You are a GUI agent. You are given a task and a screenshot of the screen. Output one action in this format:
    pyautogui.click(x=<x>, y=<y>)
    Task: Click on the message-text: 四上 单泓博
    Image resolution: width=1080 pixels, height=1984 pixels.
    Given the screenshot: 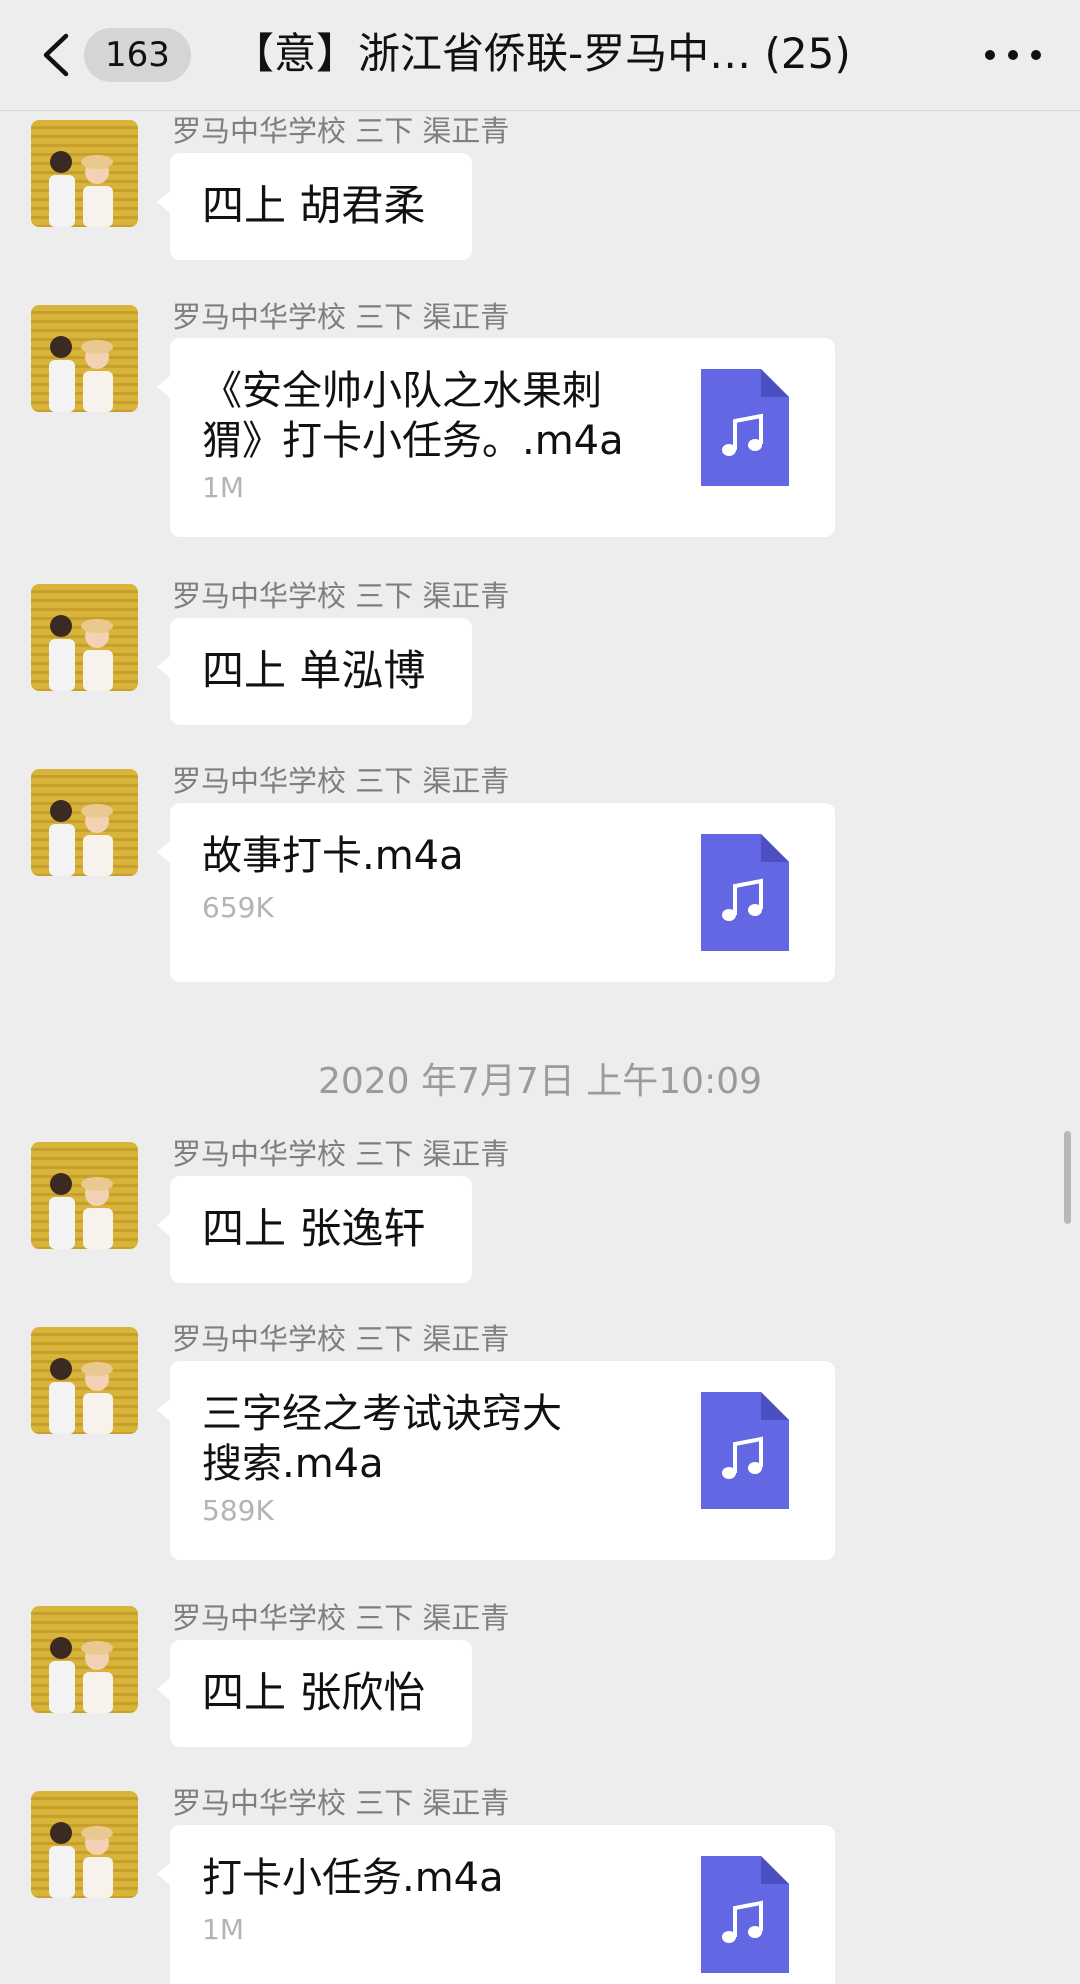 What is the action you would take?
    pyautogui.click(x=314, y=670)
    